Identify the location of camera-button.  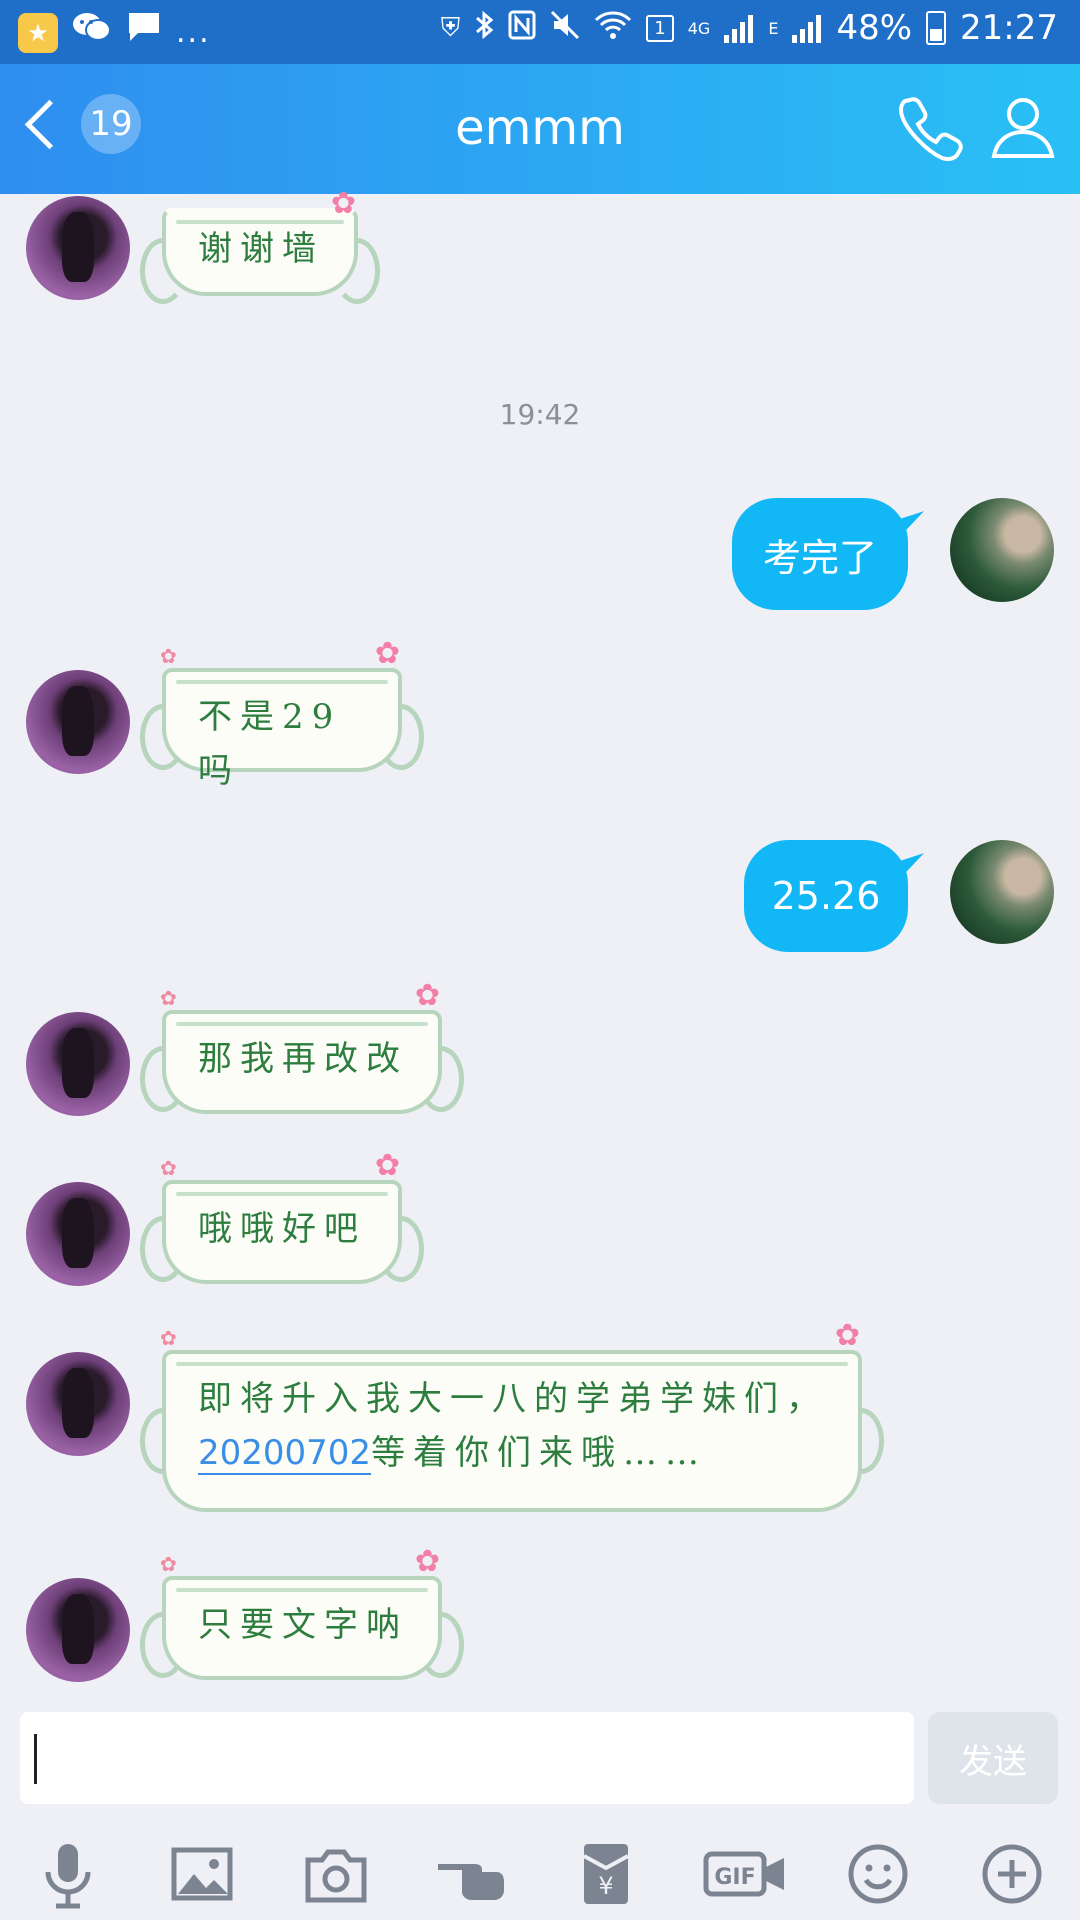
(336, 1874).